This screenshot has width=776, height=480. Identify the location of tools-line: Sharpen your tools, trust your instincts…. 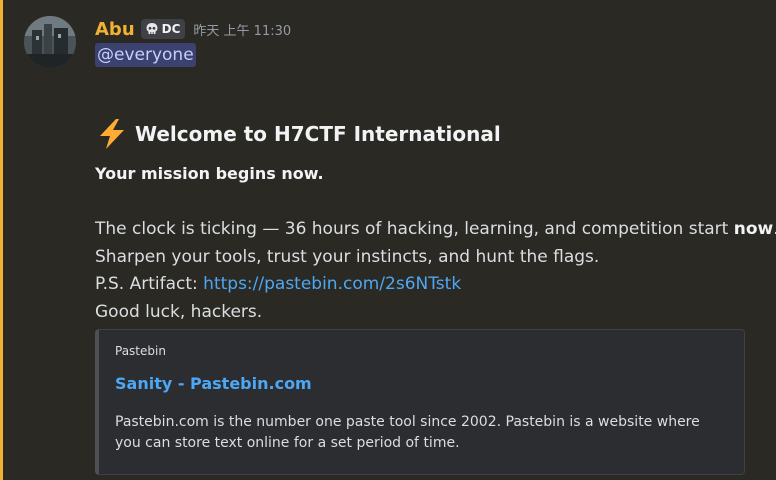
(347, 257).